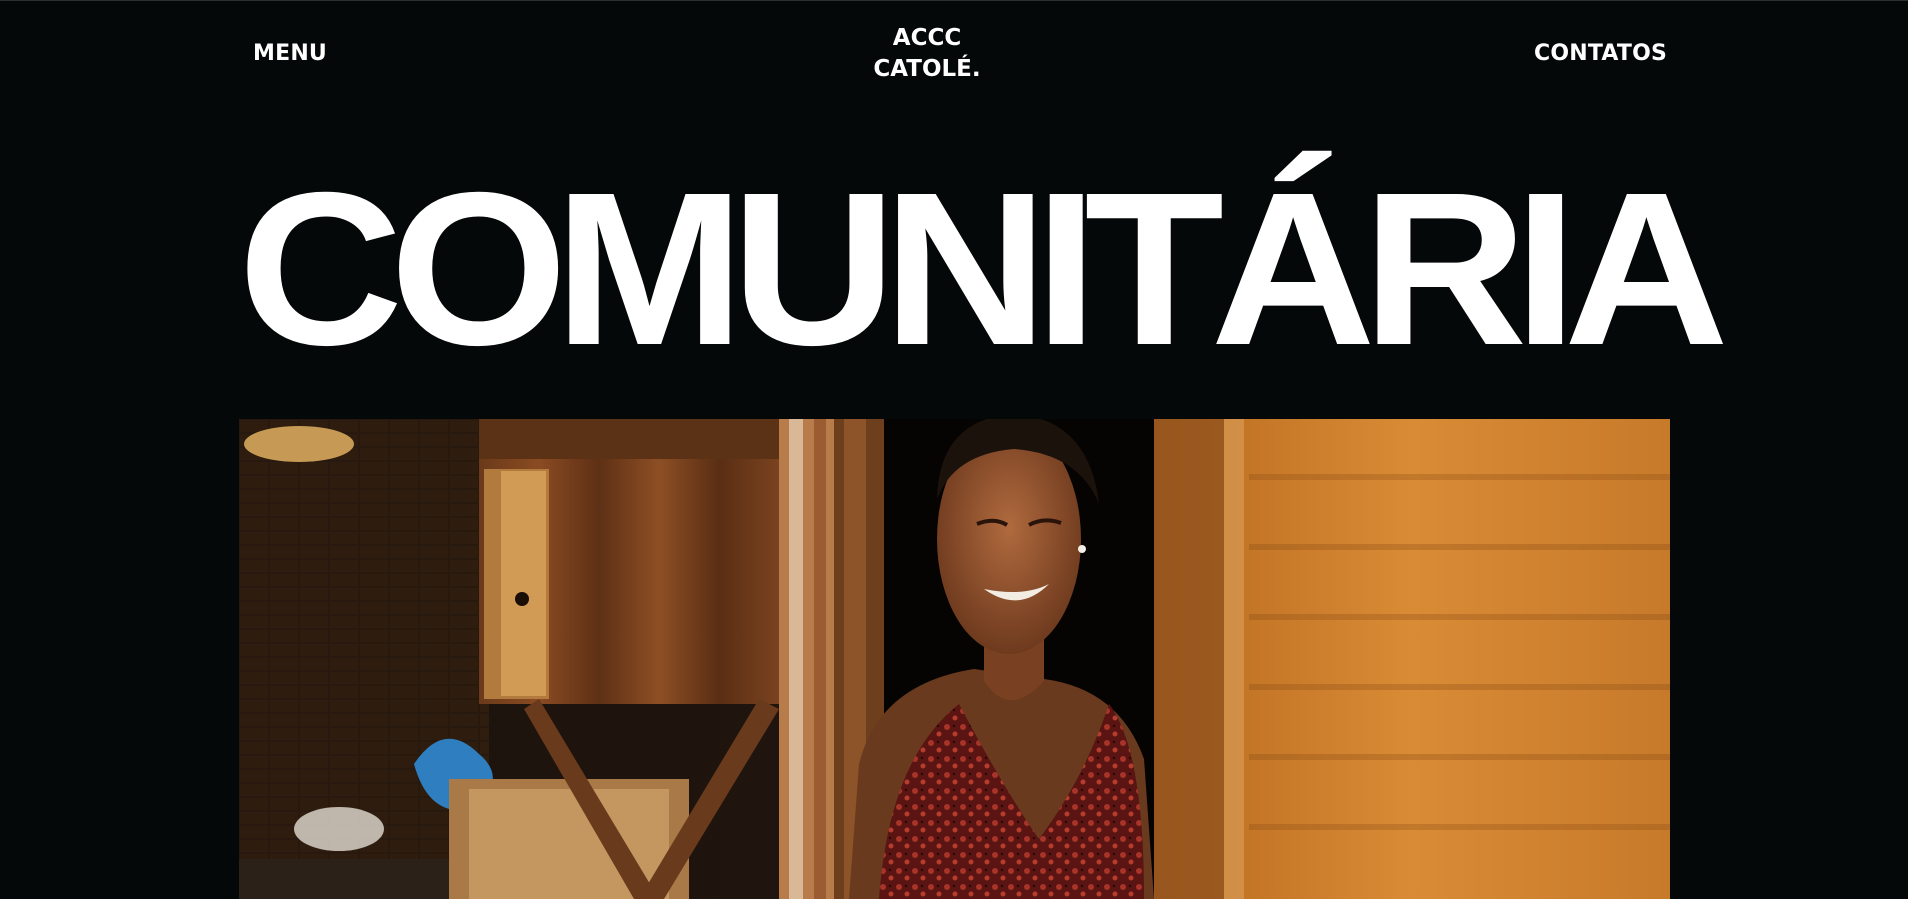 The height and width of the screenshot is (899, 1908). Describe the element at coordinates (954, 0) in the screenshot. I see `top-divider` at that location.